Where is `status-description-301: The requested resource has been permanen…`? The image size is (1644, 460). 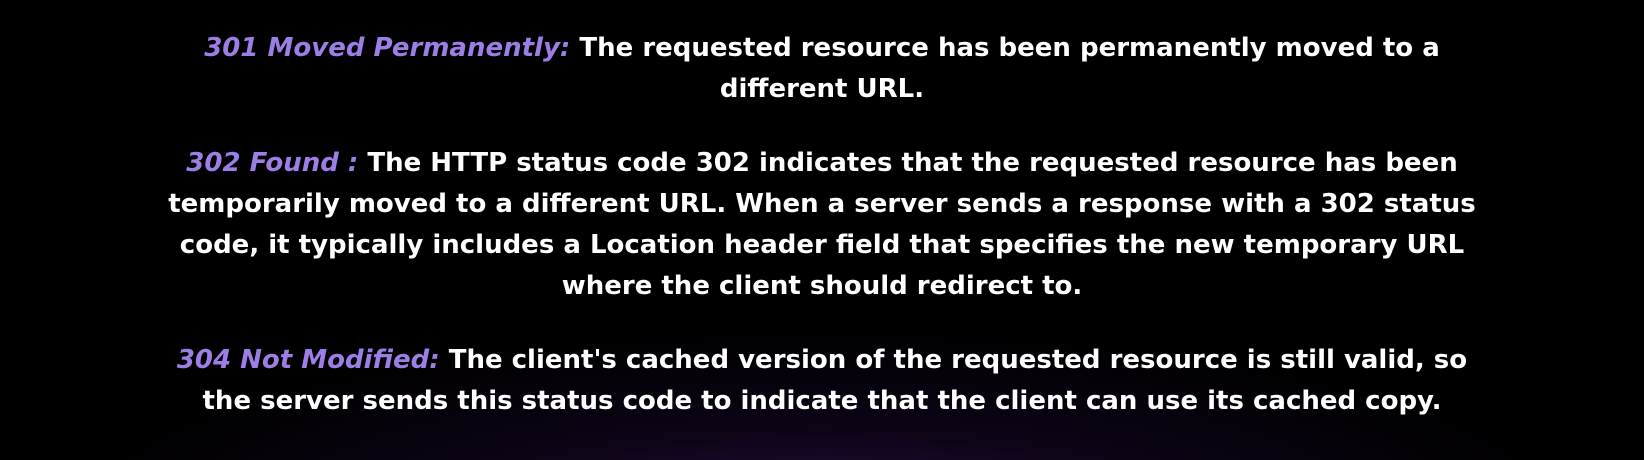 status-description-301: The requested resource has been permanen… is located at coordinates (1009, 68).